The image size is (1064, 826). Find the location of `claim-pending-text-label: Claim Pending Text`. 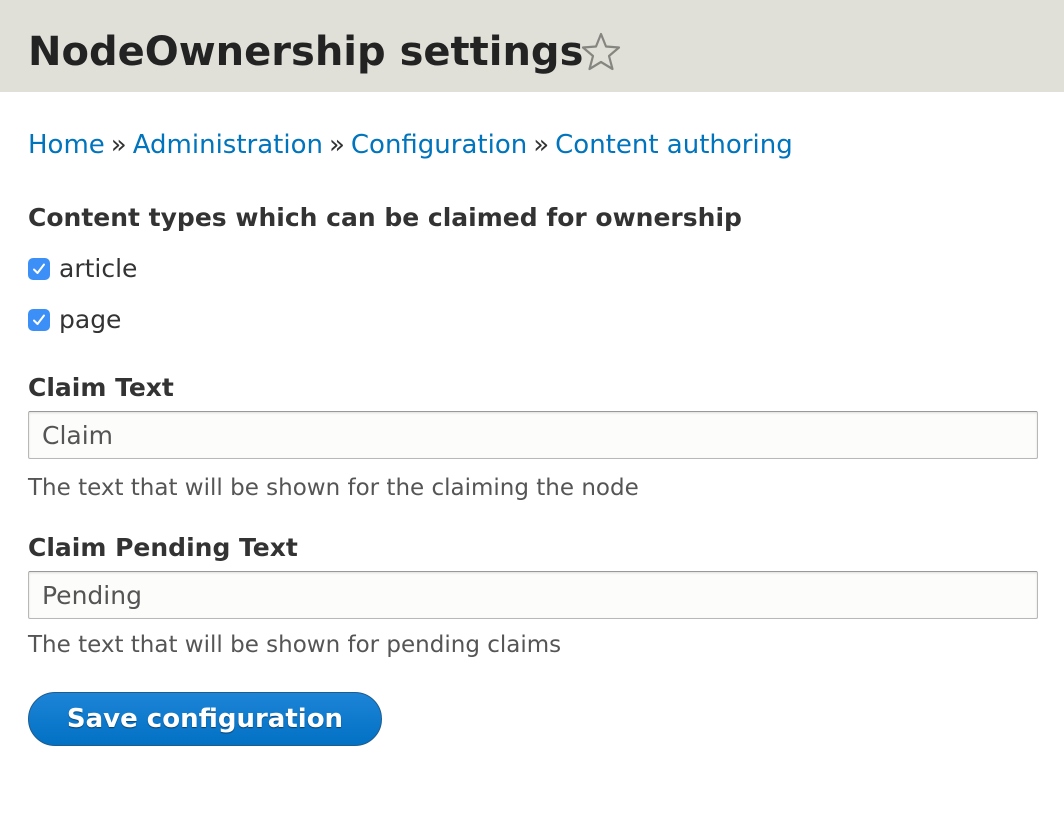

claim-pending-text-label: Claim Pending Text is located at coordinates (163, 547).